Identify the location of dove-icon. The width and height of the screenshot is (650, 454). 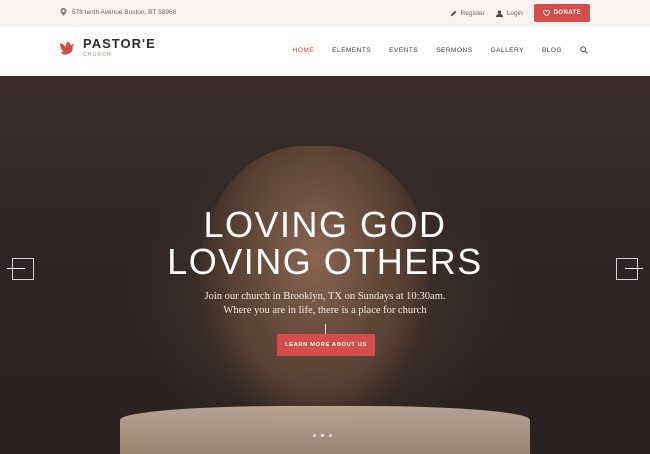
(67, 48).